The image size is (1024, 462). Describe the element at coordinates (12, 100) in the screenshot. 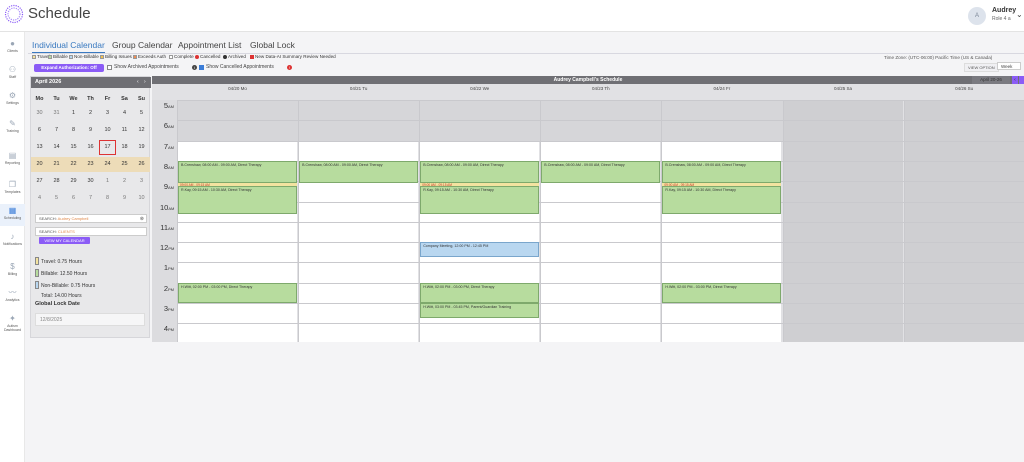

I see `sidebar-item-settings: ⚙ Settings` at that location.